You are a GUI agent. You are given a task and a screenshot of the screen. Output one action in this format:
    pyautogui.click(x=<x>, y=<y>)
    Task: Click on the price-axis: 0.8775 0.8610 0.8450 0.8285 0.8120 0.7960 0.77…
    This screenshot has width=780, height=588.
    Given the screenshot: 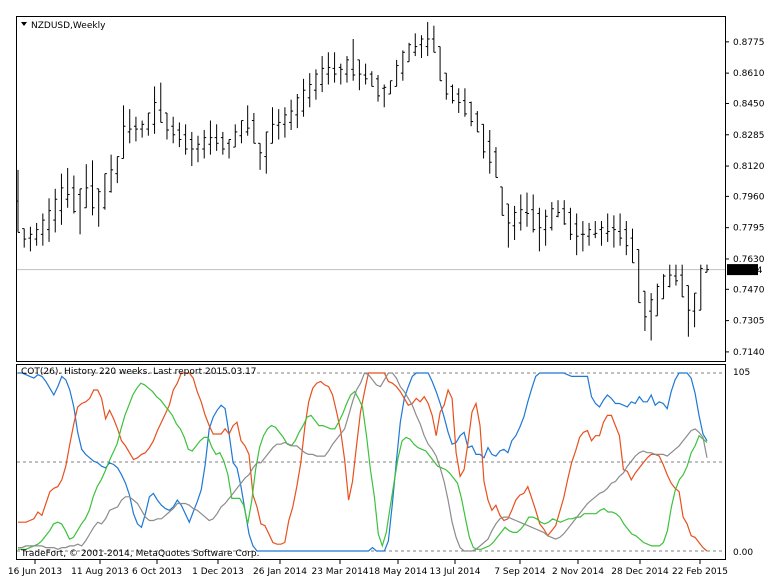 What is the action you would take?
    pyautogui.click(x=745, y=198)
    